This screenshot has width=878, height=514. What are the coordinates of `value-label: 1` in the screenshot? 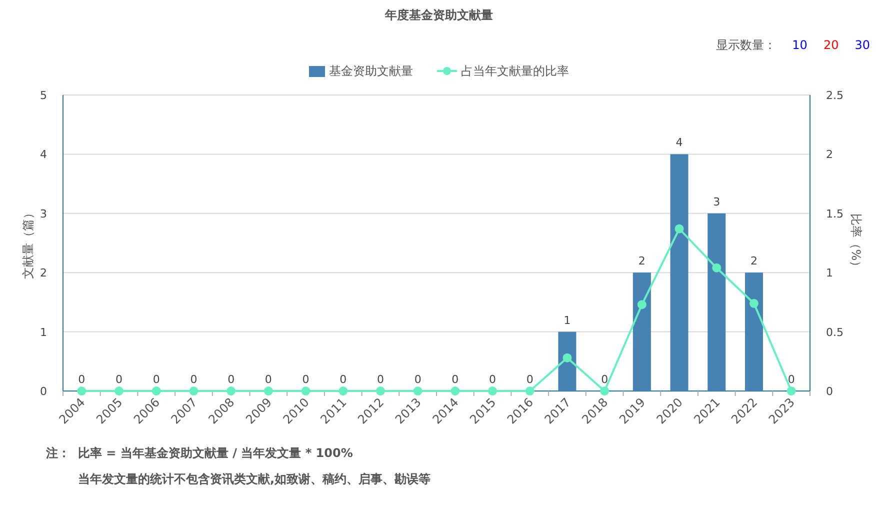 It's located at (567, 320).